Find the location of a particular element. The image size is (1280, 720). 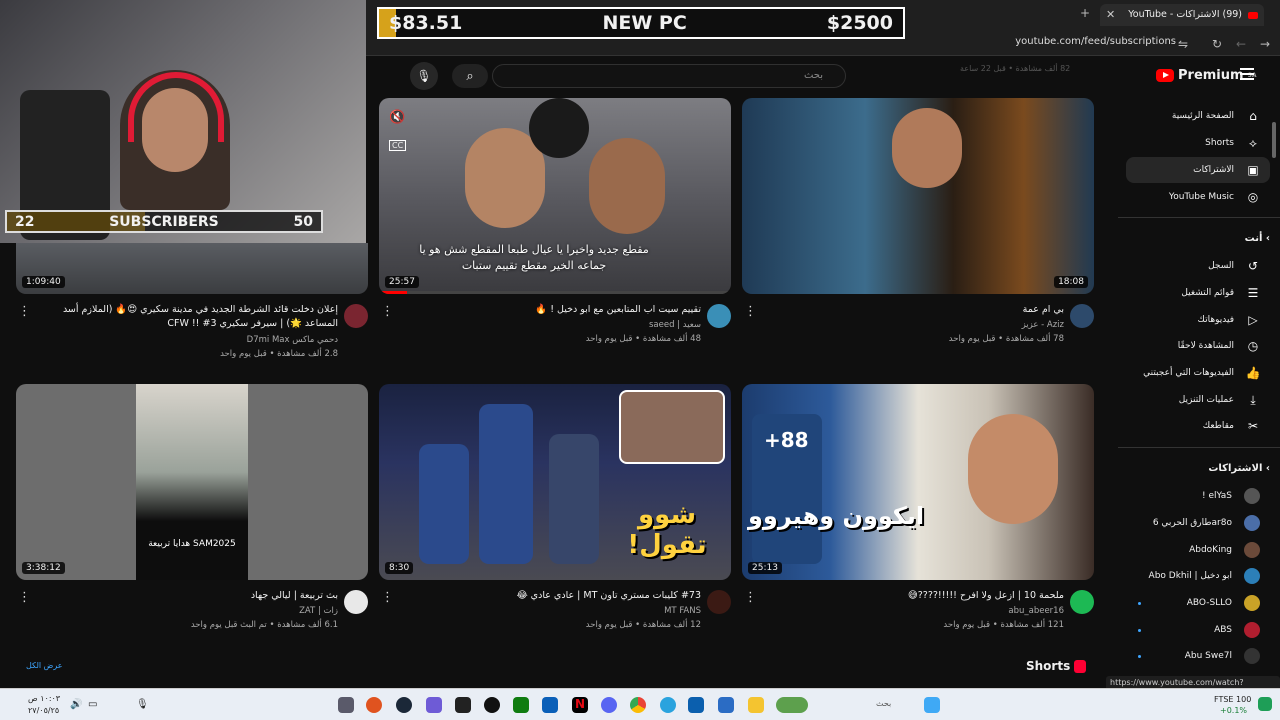

captions-icon: CC is located at coordinates (398, 145).